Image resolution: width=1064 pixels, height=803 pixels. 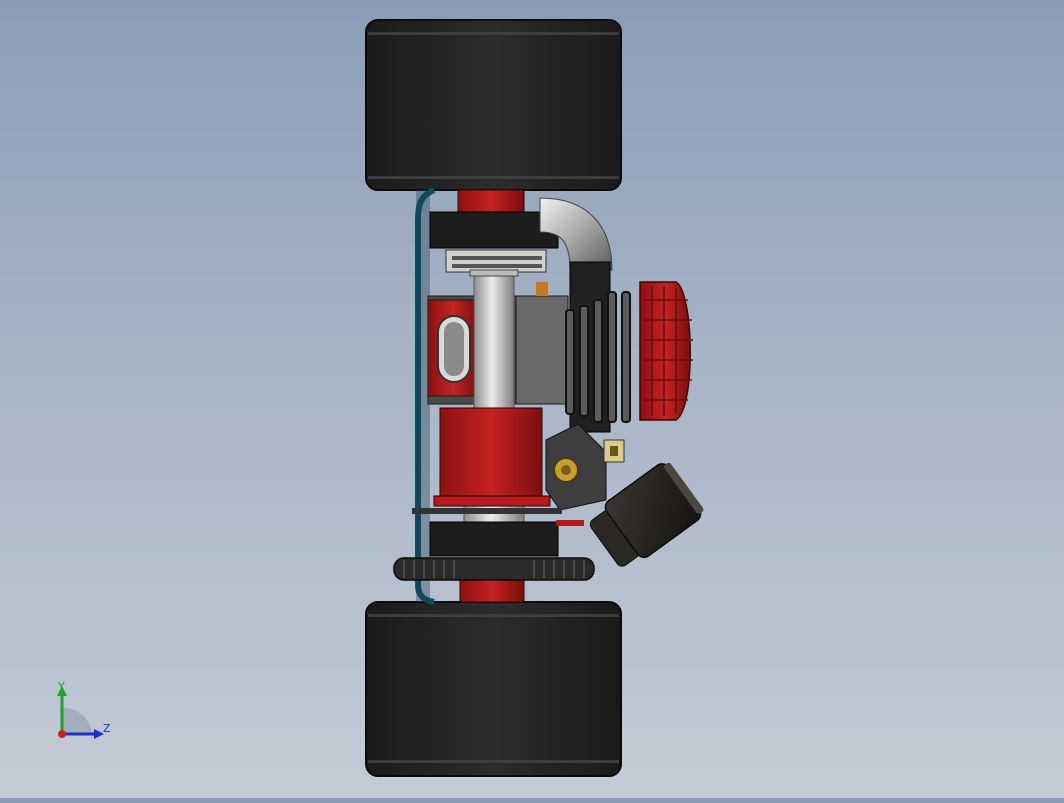 I want to click on spur-gear, so click(x=494, y=569).